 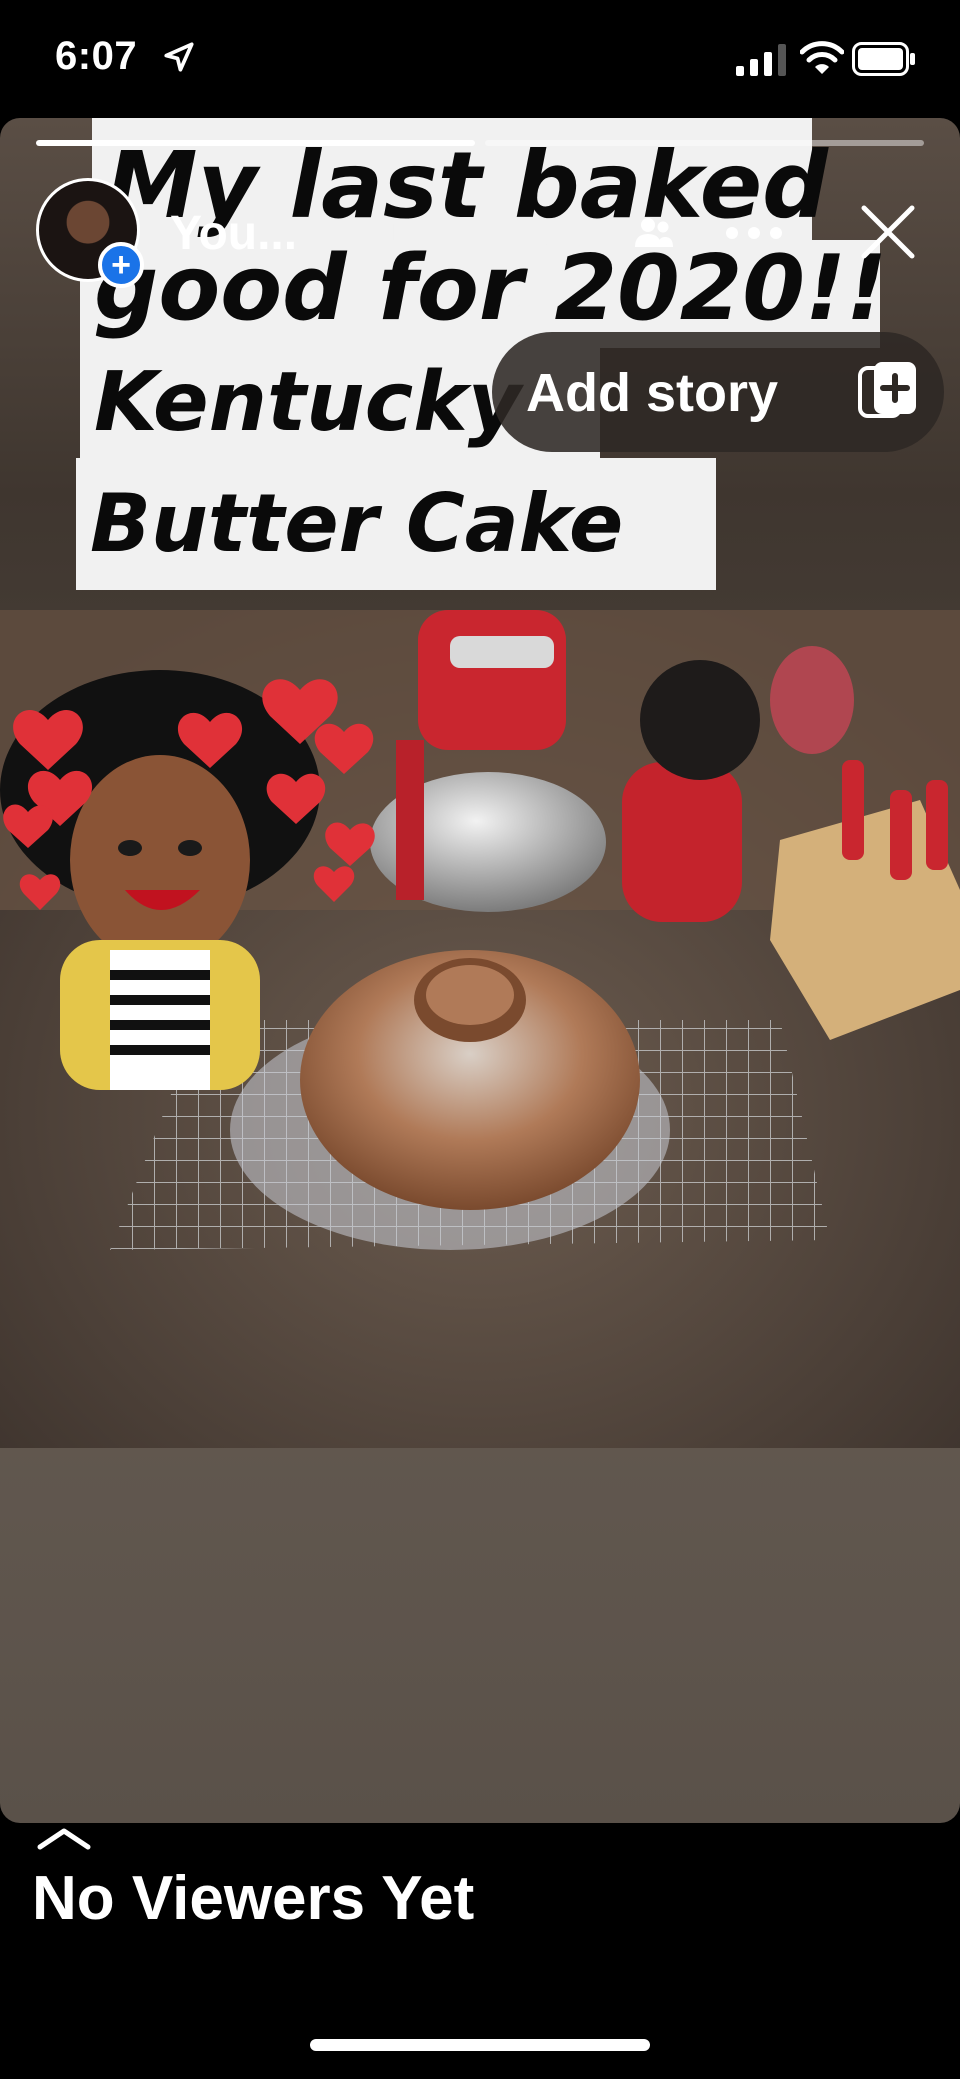 What do you see at coordinates (761, 60) in the screenshot?
I see `signal-icon` at bounding box center [761, 60].